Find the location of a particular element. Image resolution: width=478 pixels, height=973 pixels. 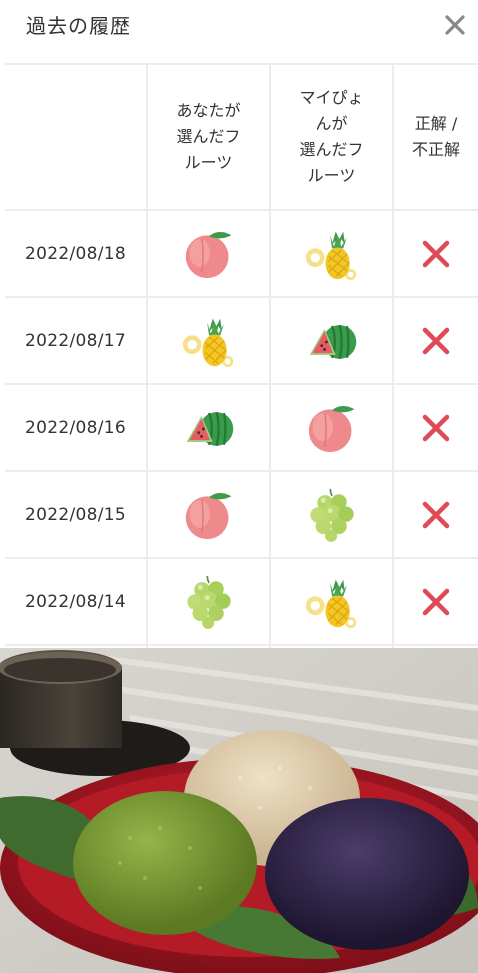

date-cell: 2022/08/18 is located at coordinates (76, 253).